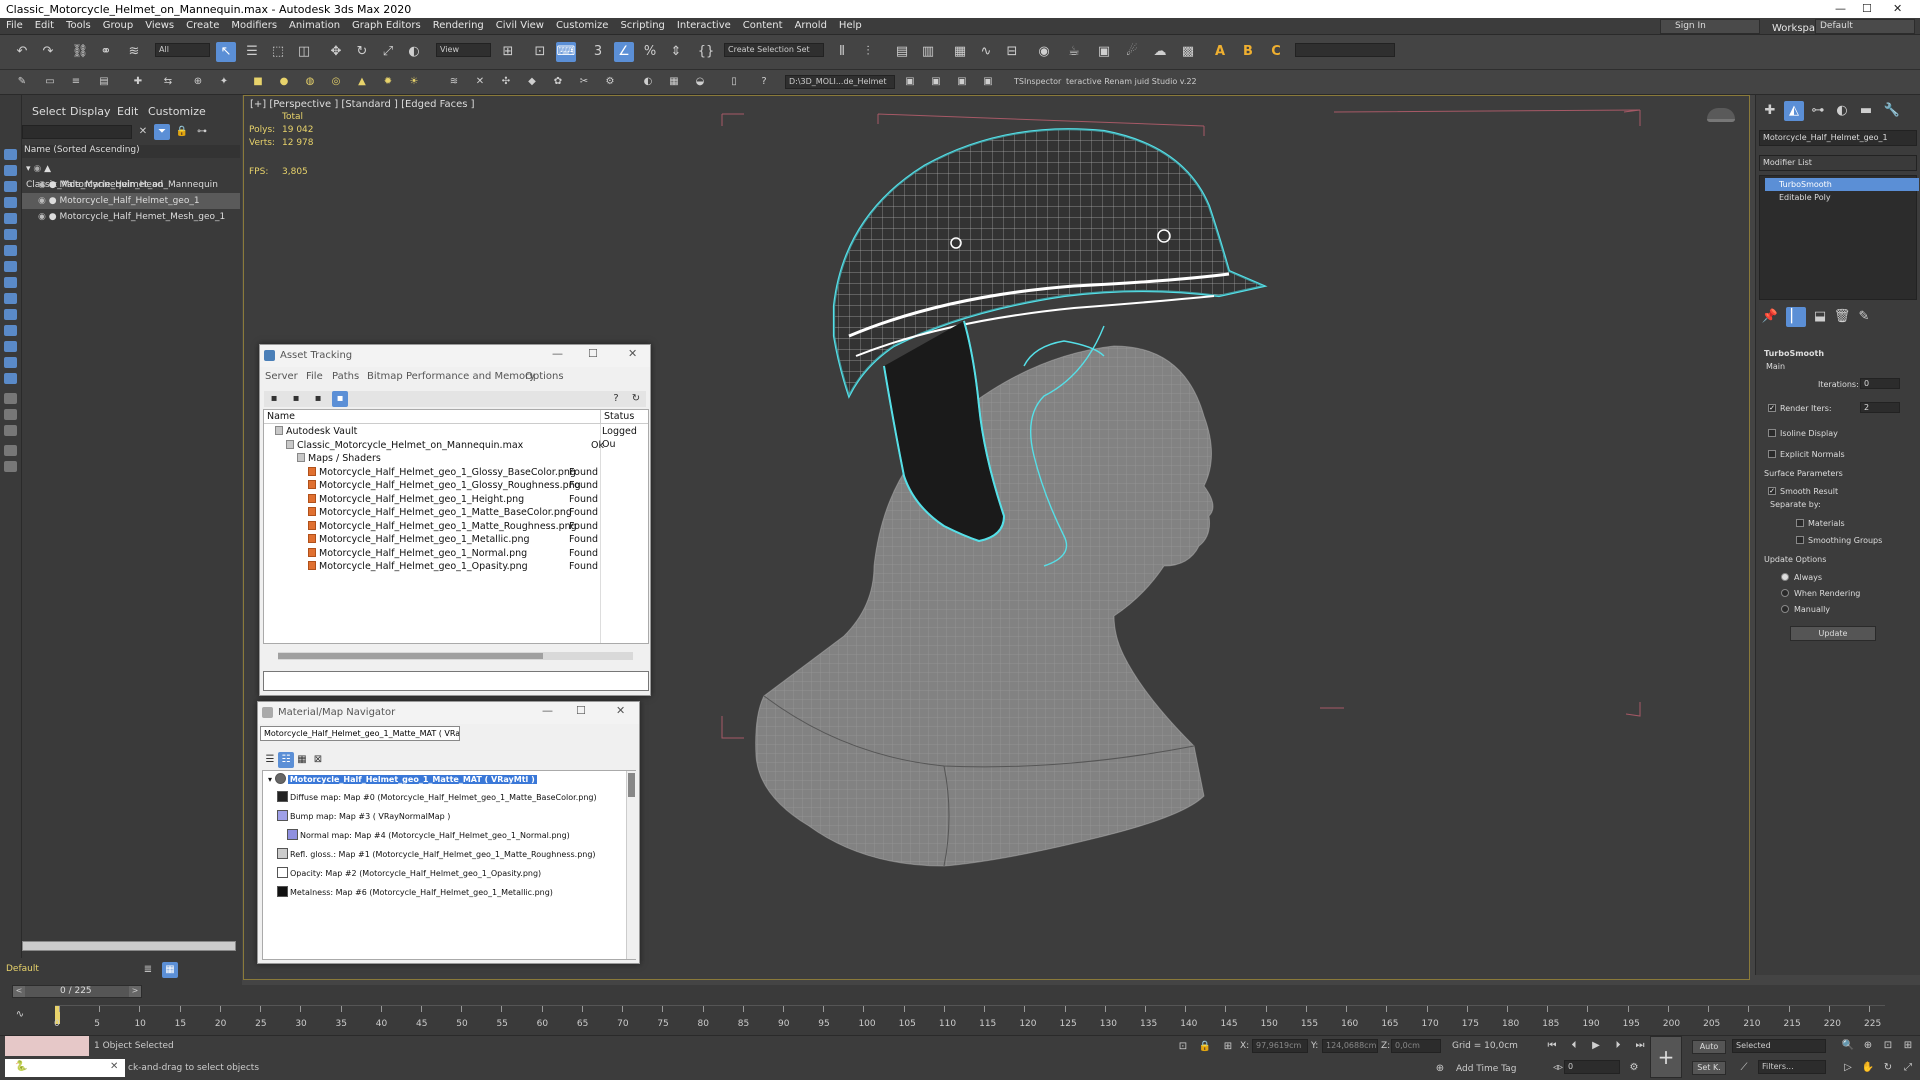 The height and width of the screenshot is (1080, 1920). I want to click on filter-lights-icon, so click(10, 186).